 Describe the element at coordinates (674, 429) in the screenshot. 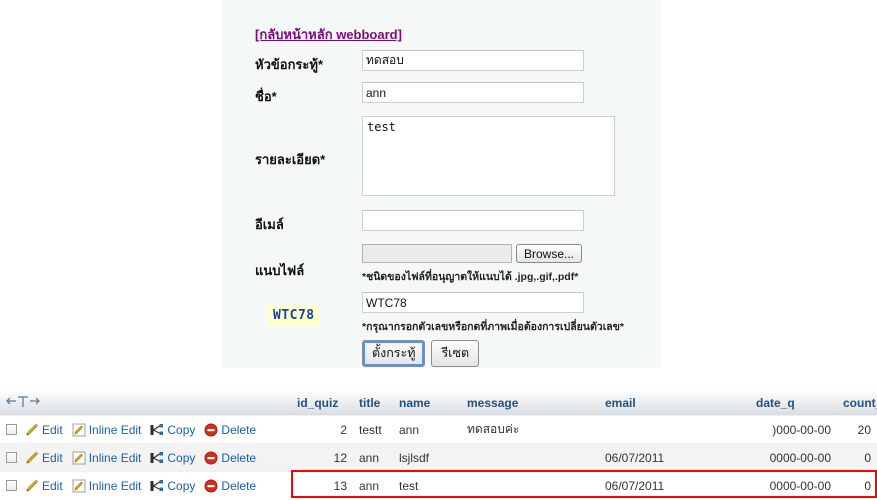

I see `cell-email` at that location.